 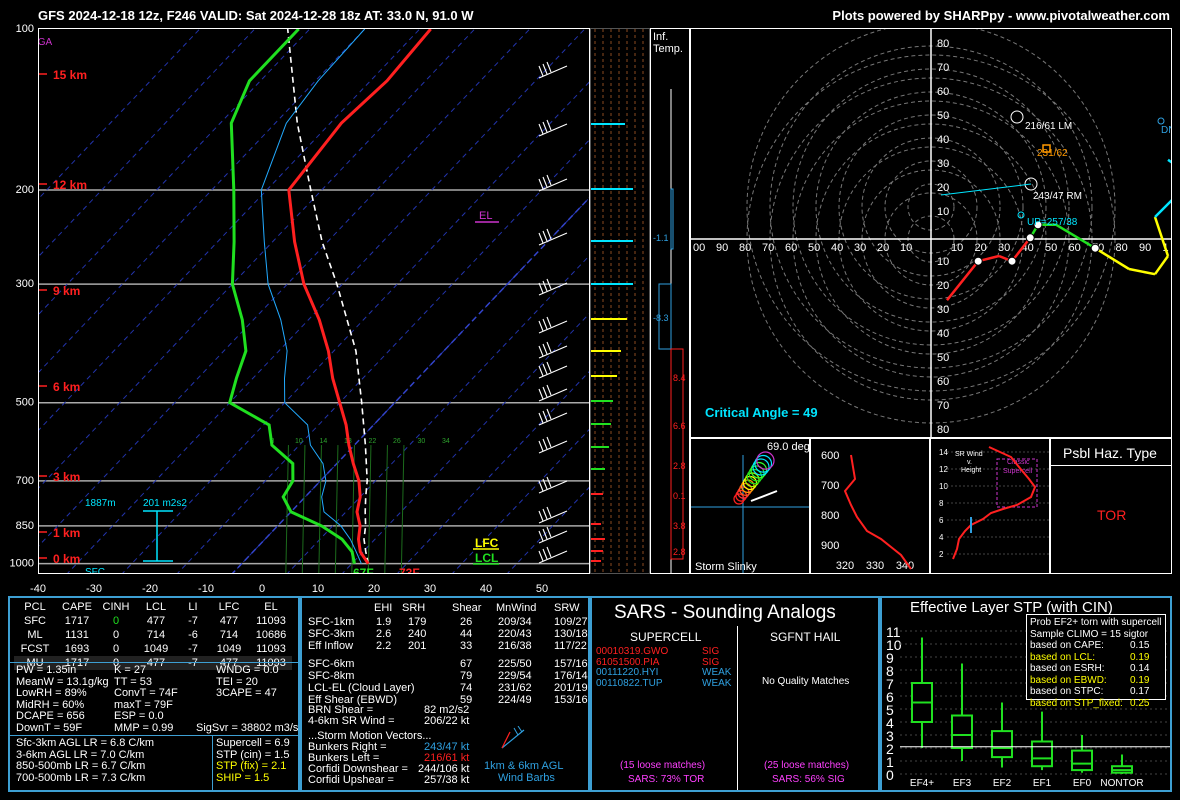 What do you see at coordinates (466, 688) in the screenshot?
I see `kin-cell: 74` at bounding box center [466, 688].